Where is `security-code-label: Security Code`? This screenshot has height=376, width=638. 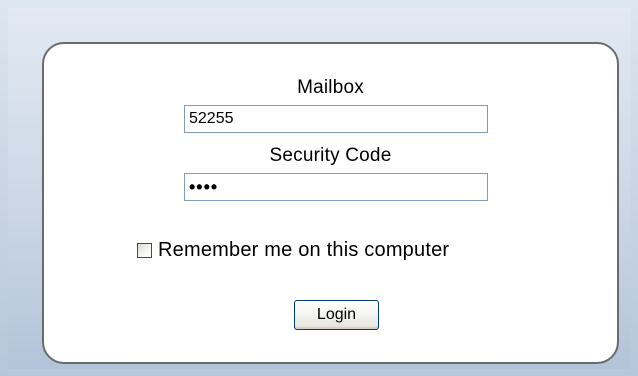 security-code-label: Security Code is located at coordinates (330, 155).